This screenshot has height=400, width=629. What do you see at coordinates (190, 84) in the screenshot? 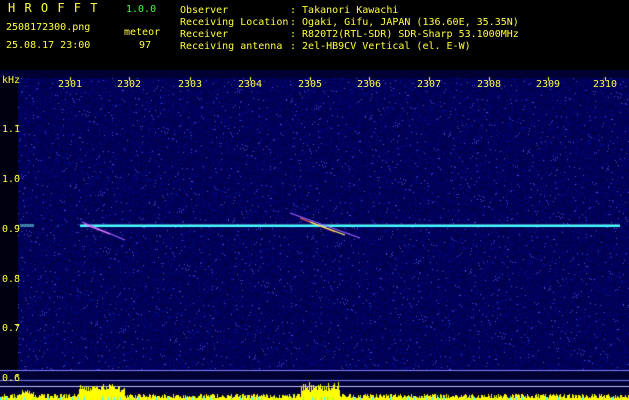
I see `x-tick-label: 2303` at bounding box center [190, 84].